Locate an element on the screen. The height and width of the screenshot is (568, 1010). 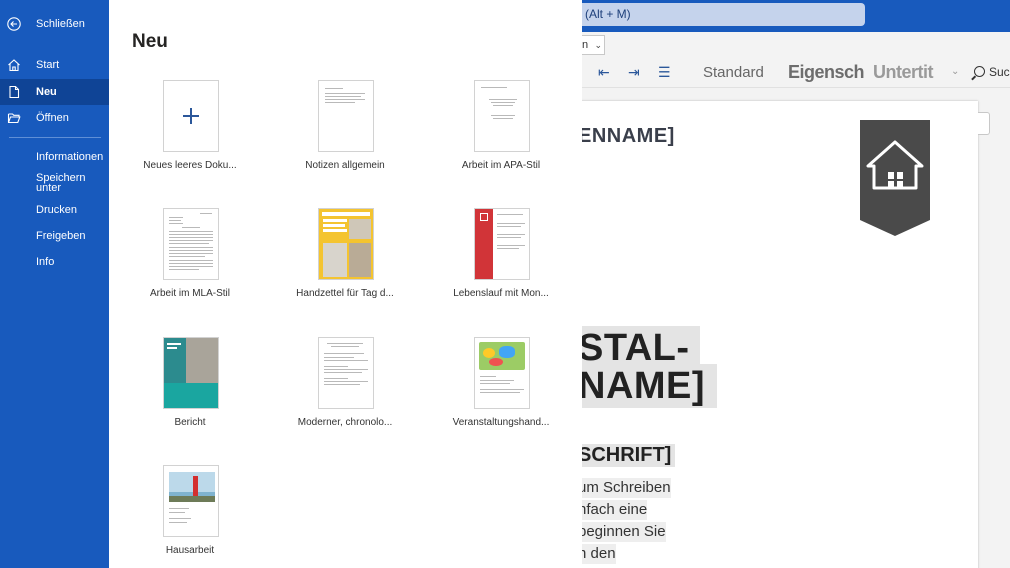
font-size-value: n is located at coordinates (585, 45).